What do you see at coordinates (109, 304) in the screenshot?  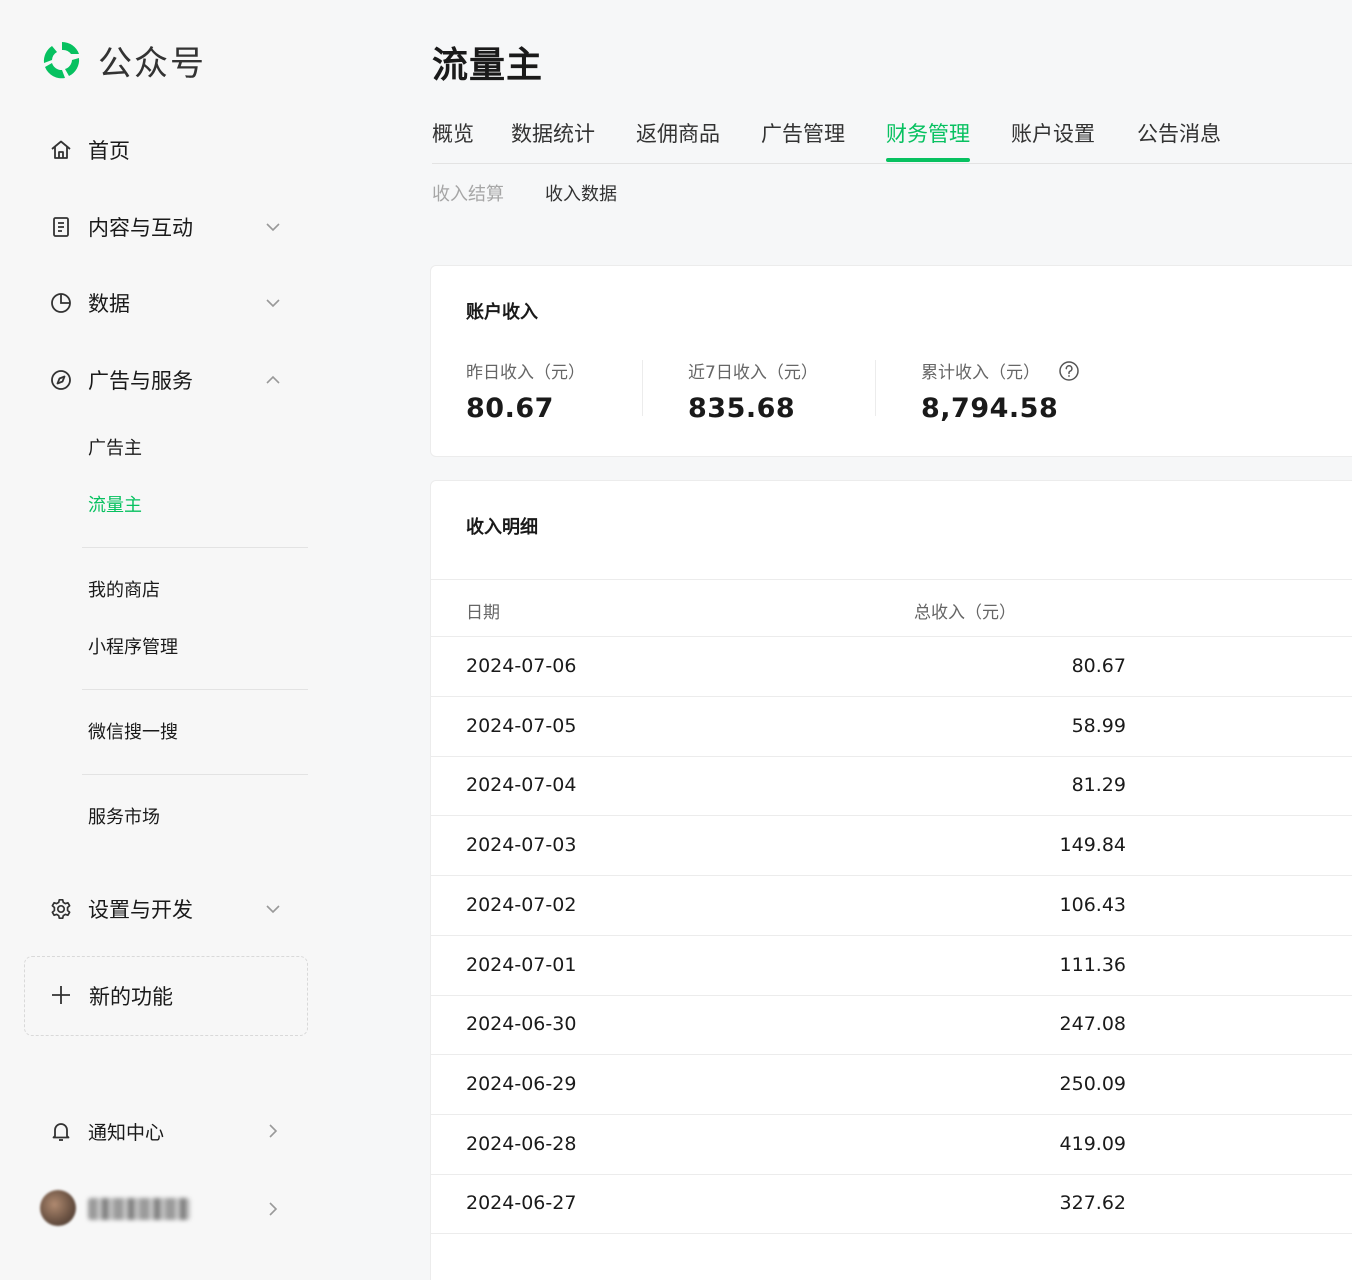 I see `sidebar-item-label: 数据` at bounding box center [109, 304].